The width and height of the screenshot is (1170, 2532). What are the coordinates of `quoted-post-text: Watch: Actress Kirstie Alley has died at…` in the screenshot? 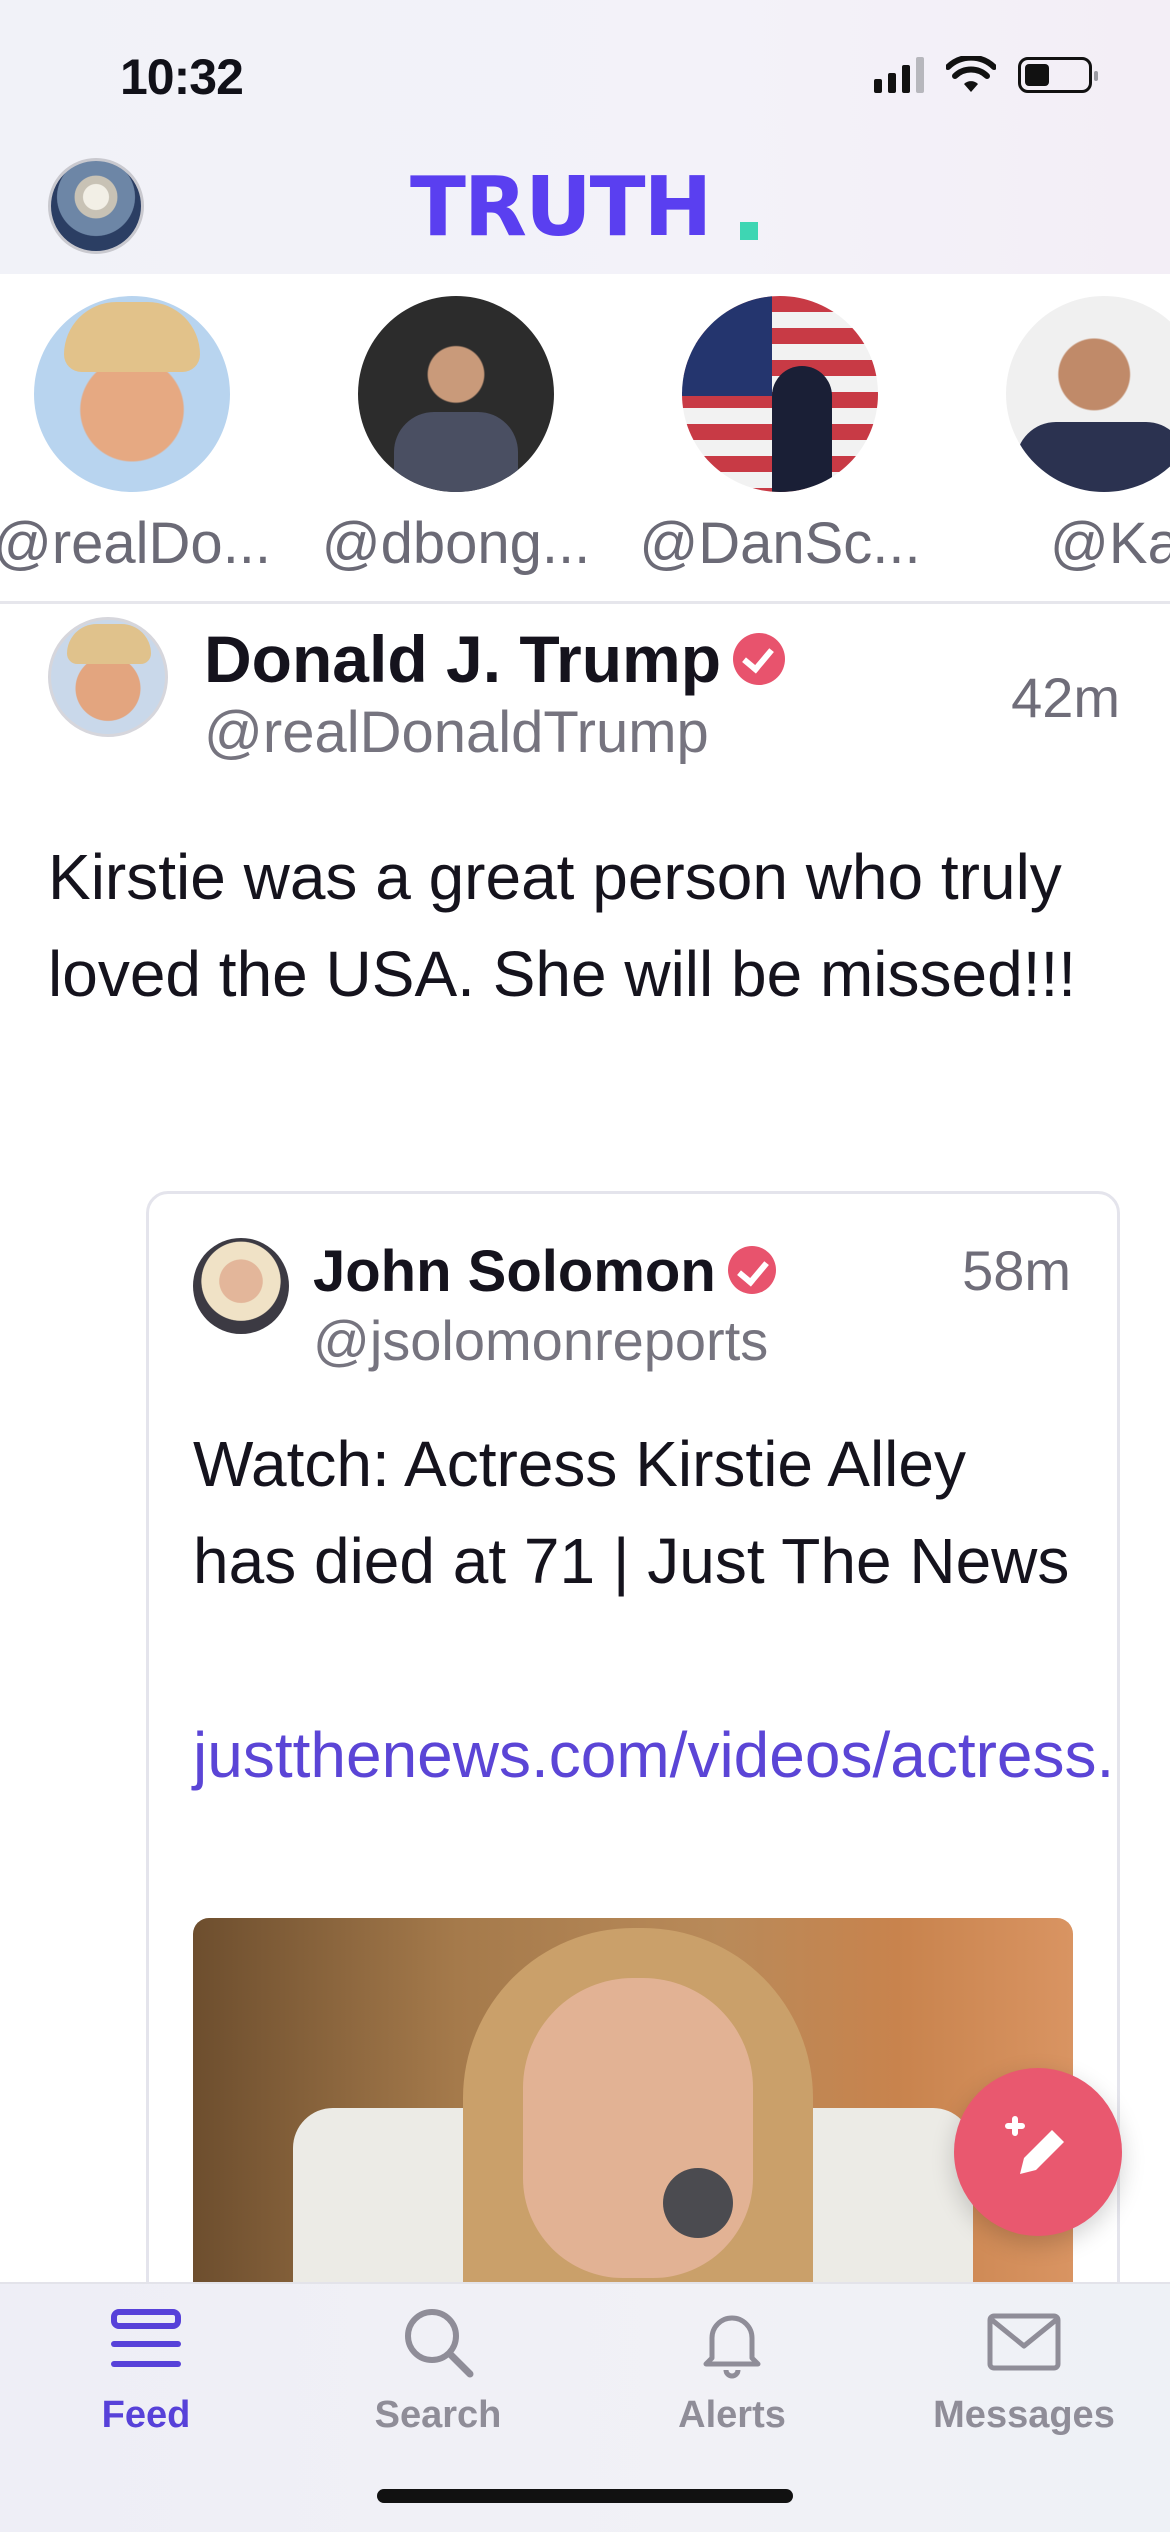 It's located at (631, 1512).